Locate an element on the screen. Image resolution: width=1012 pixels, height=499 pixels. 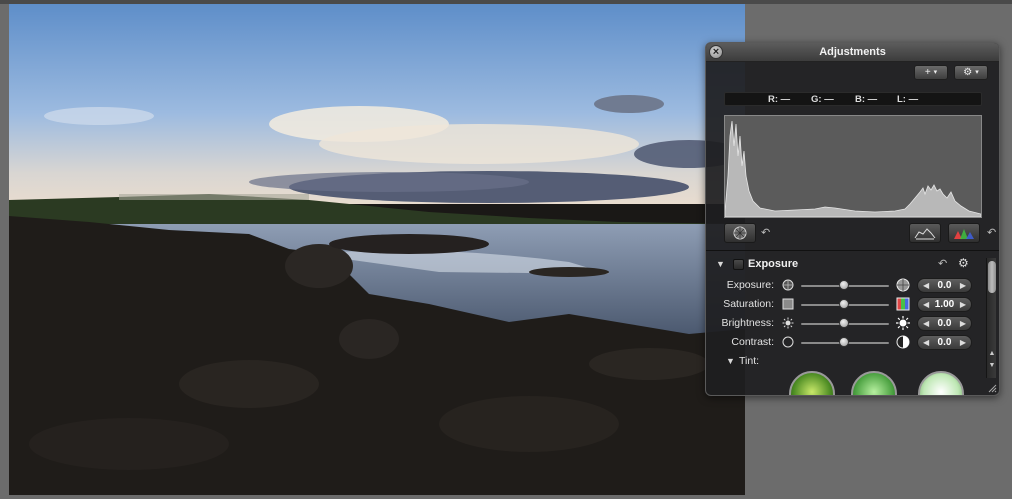
plus-icon: + is located at coordinates (927, 72).